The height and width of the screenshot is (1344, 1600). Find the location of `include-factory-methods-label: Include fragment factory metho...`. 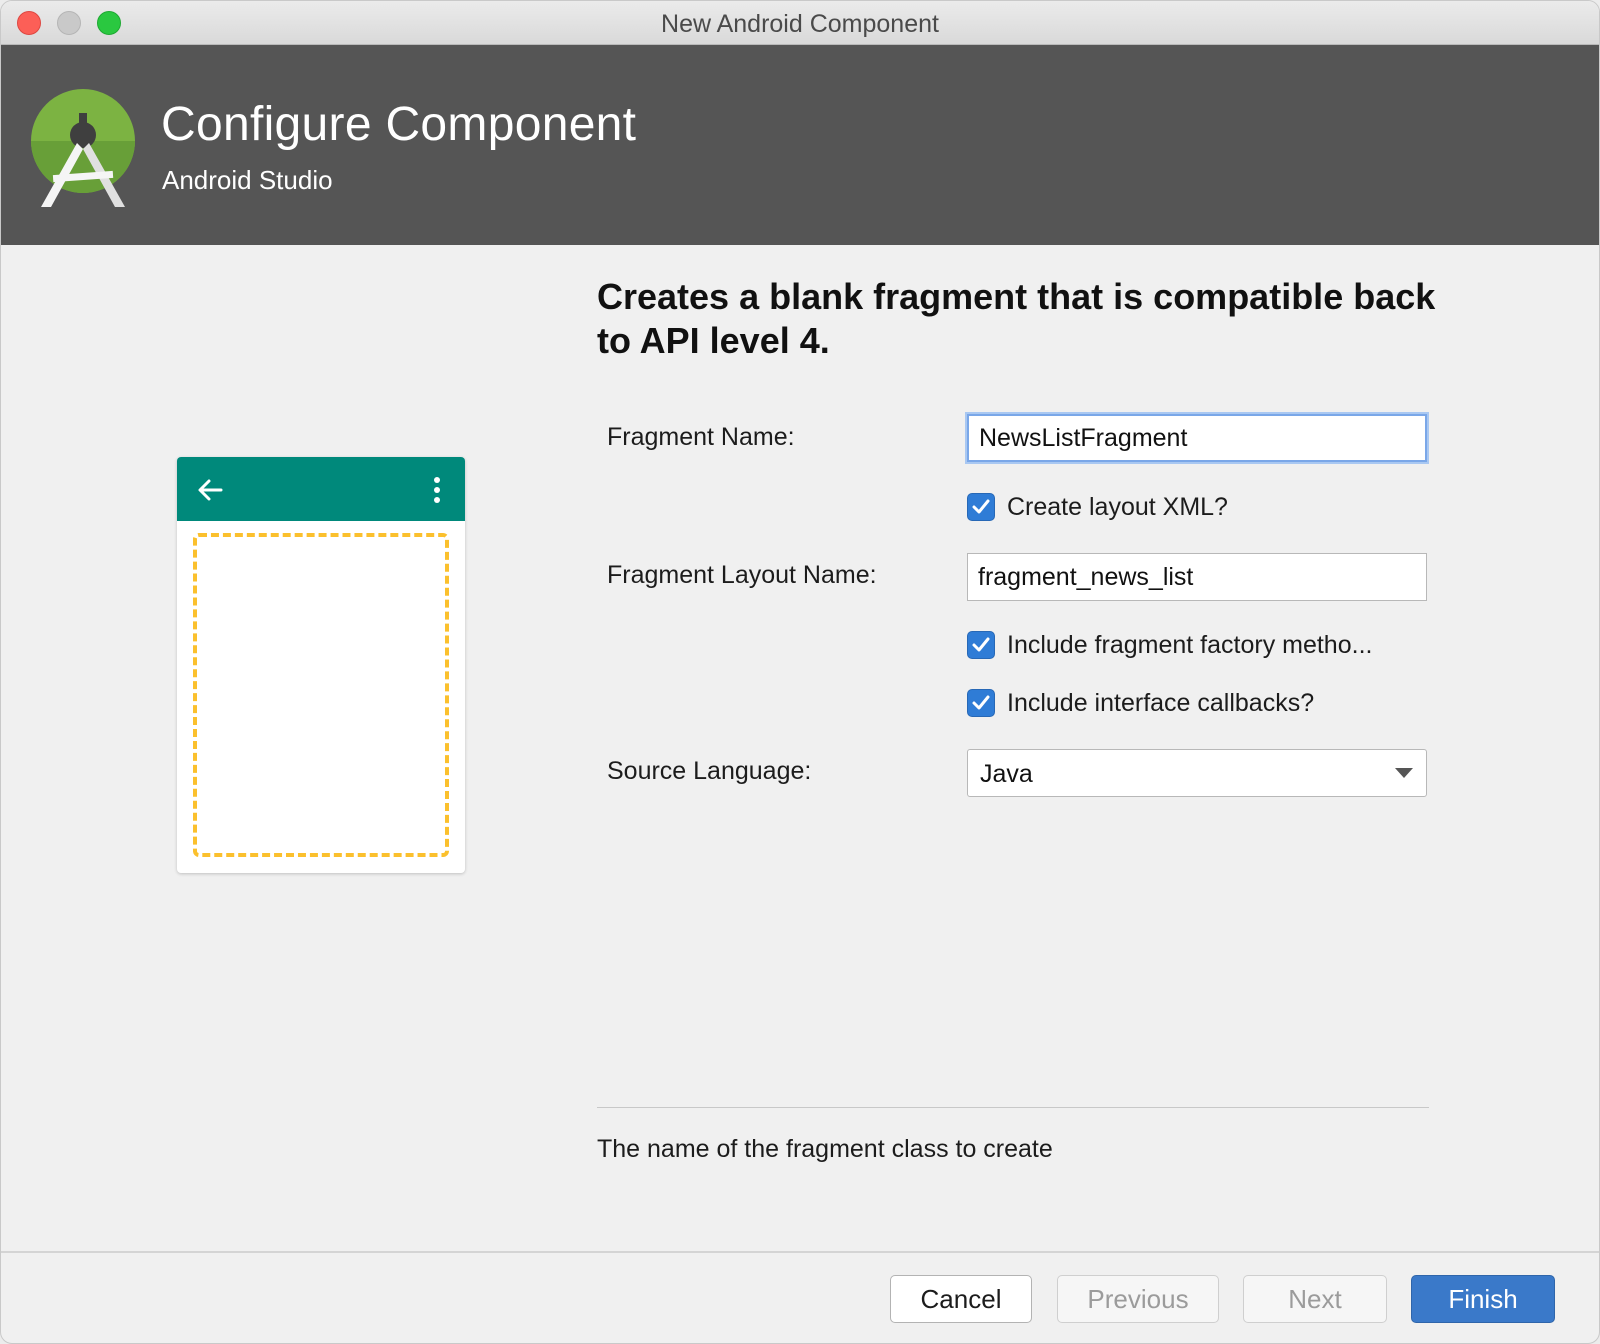

include-factory-methods-label: Include fragment factory metho... is located at coordinates (1190, 644).